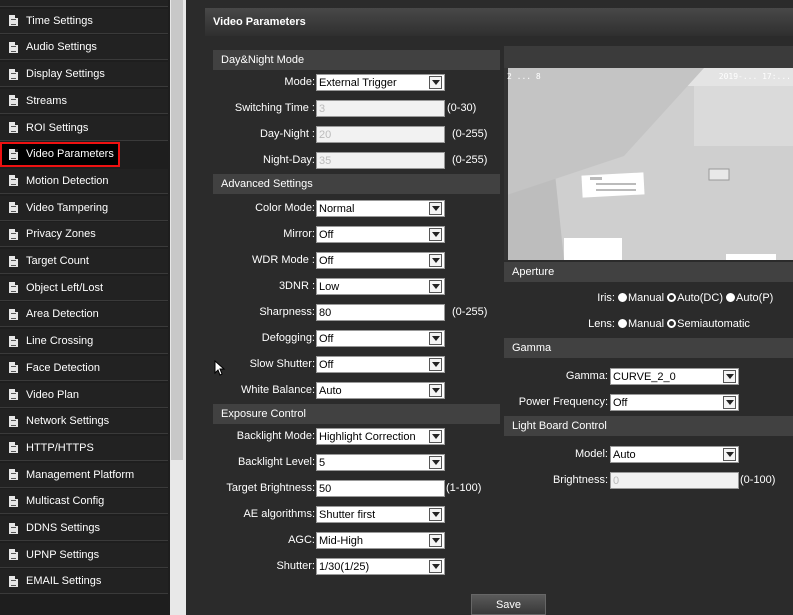 This screenshot has height=615, width=793. Describe the element at coordinates (380, 540) in the screenshot. I see `agc-select: Mid-High` at that location.